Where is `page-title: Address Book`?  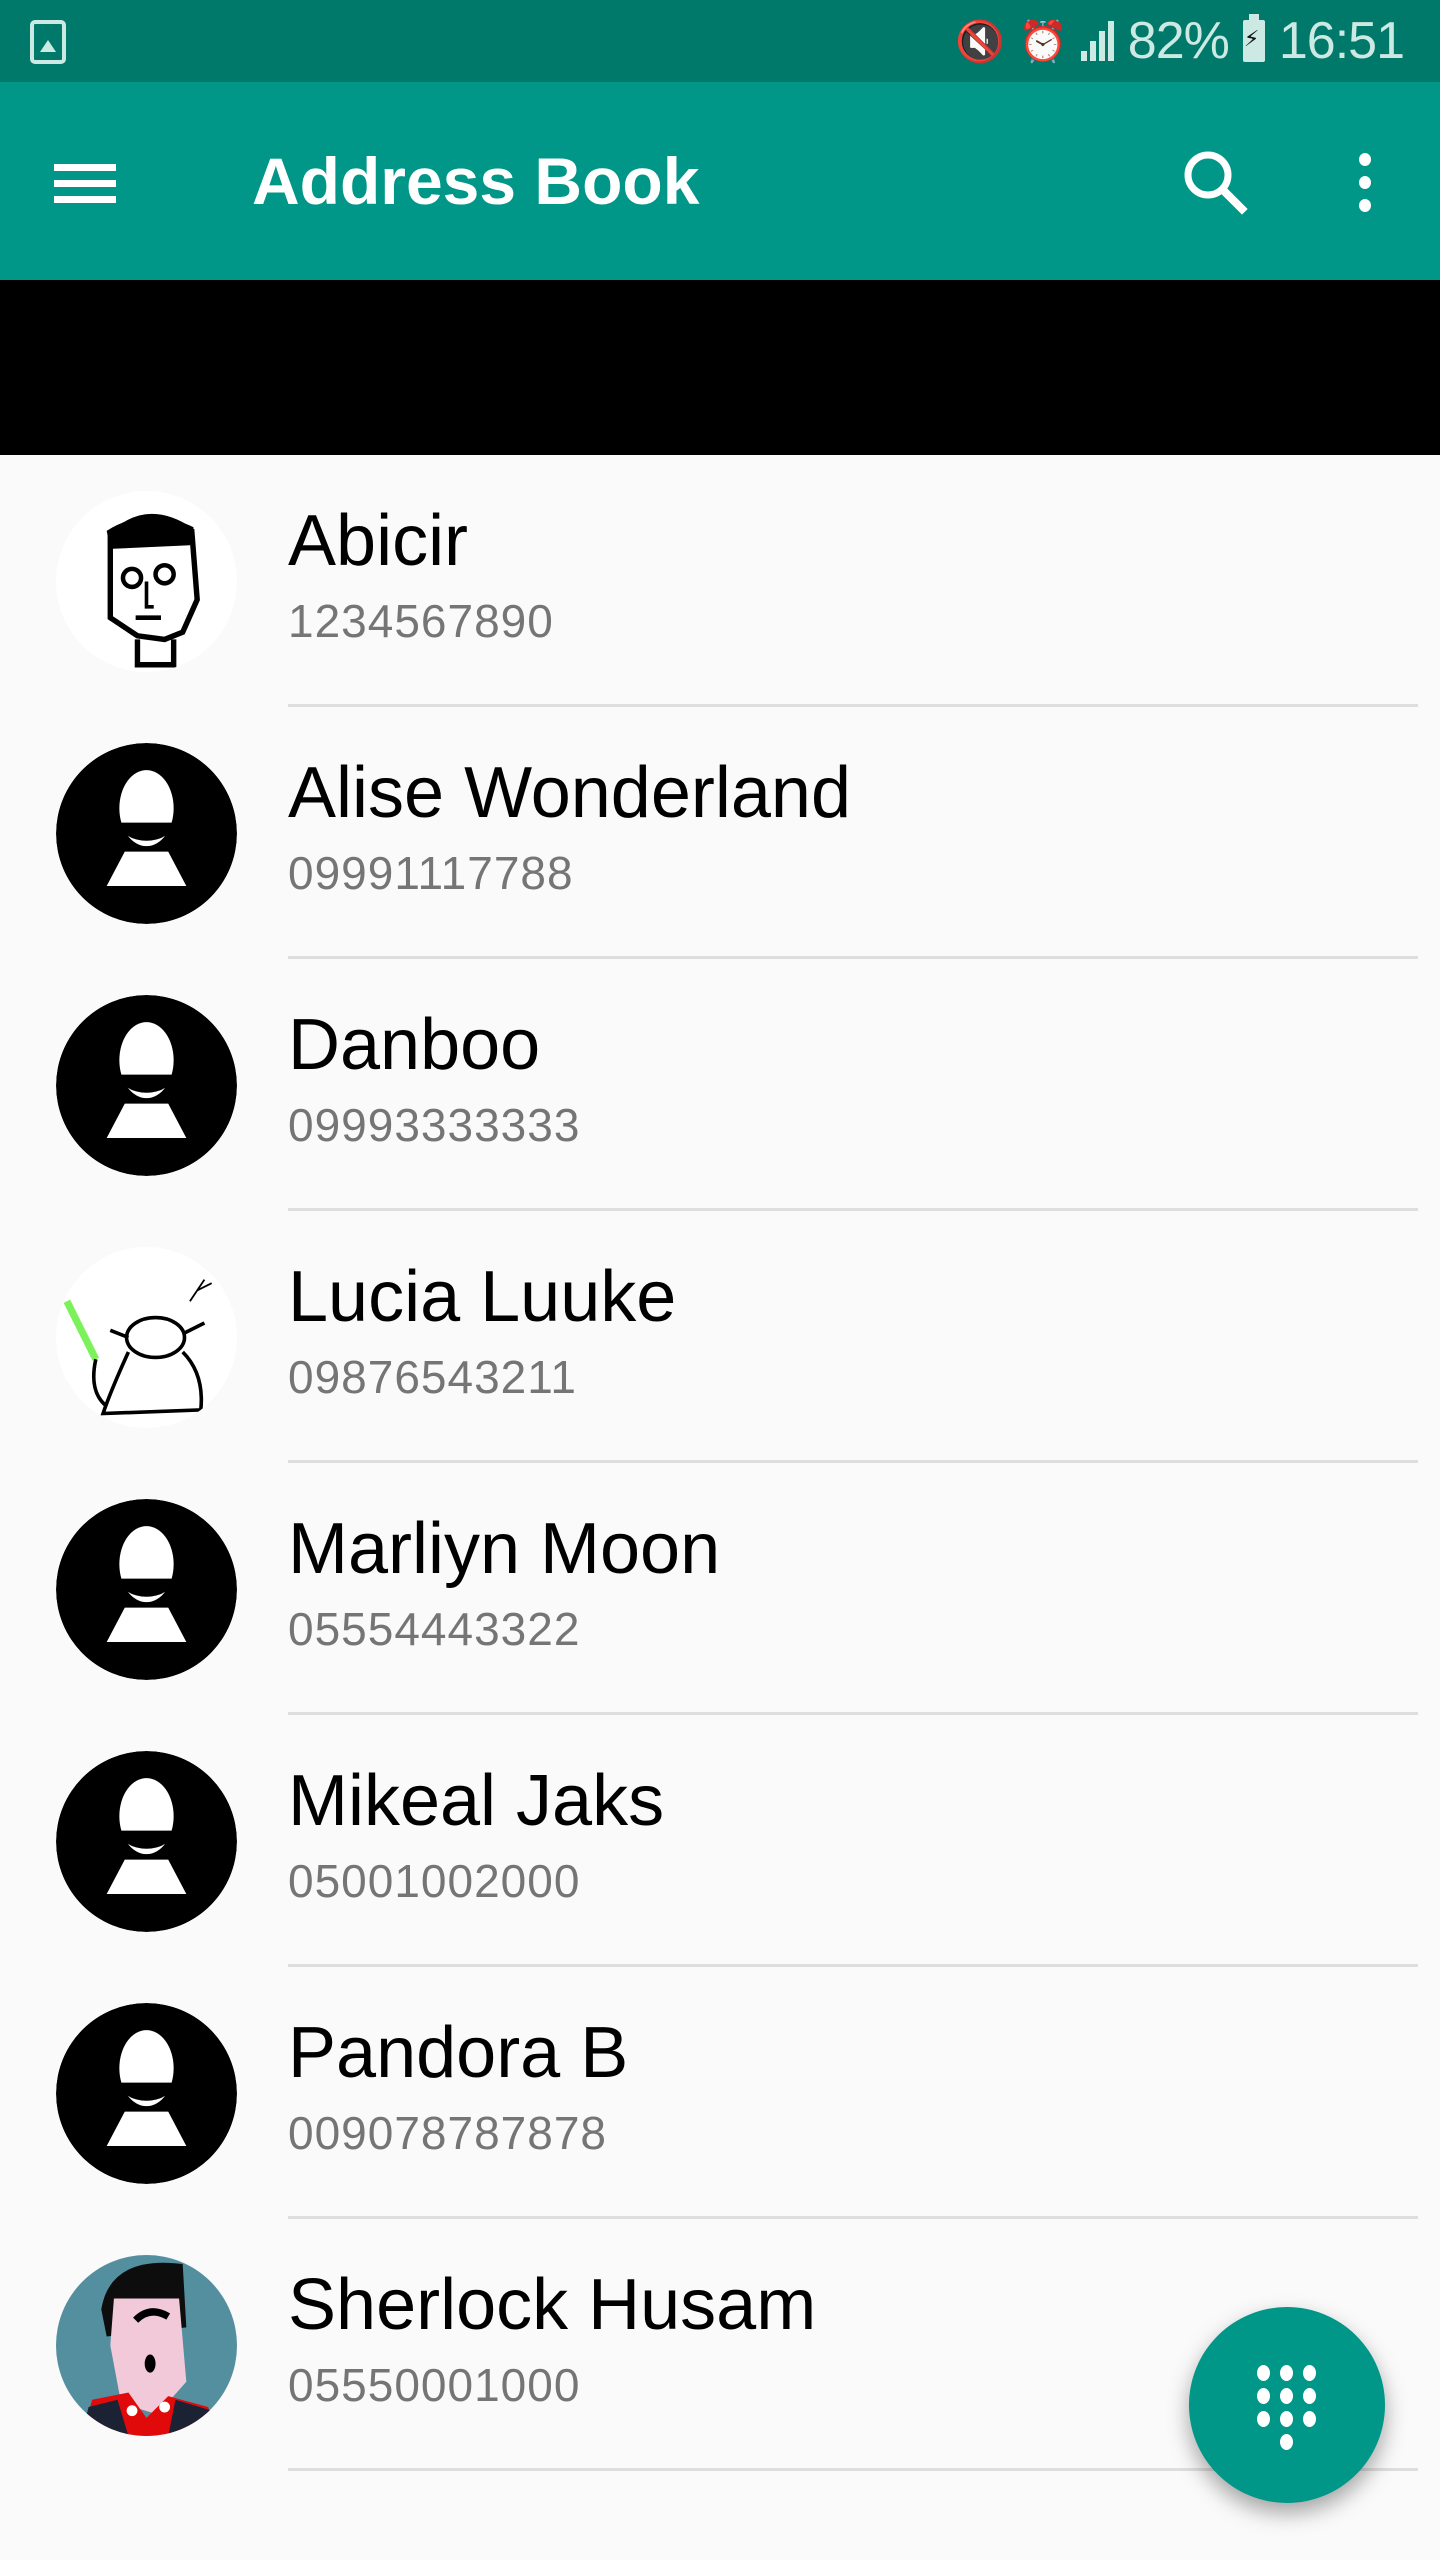
page-title: Address Book is located at coordinates (476, 181).